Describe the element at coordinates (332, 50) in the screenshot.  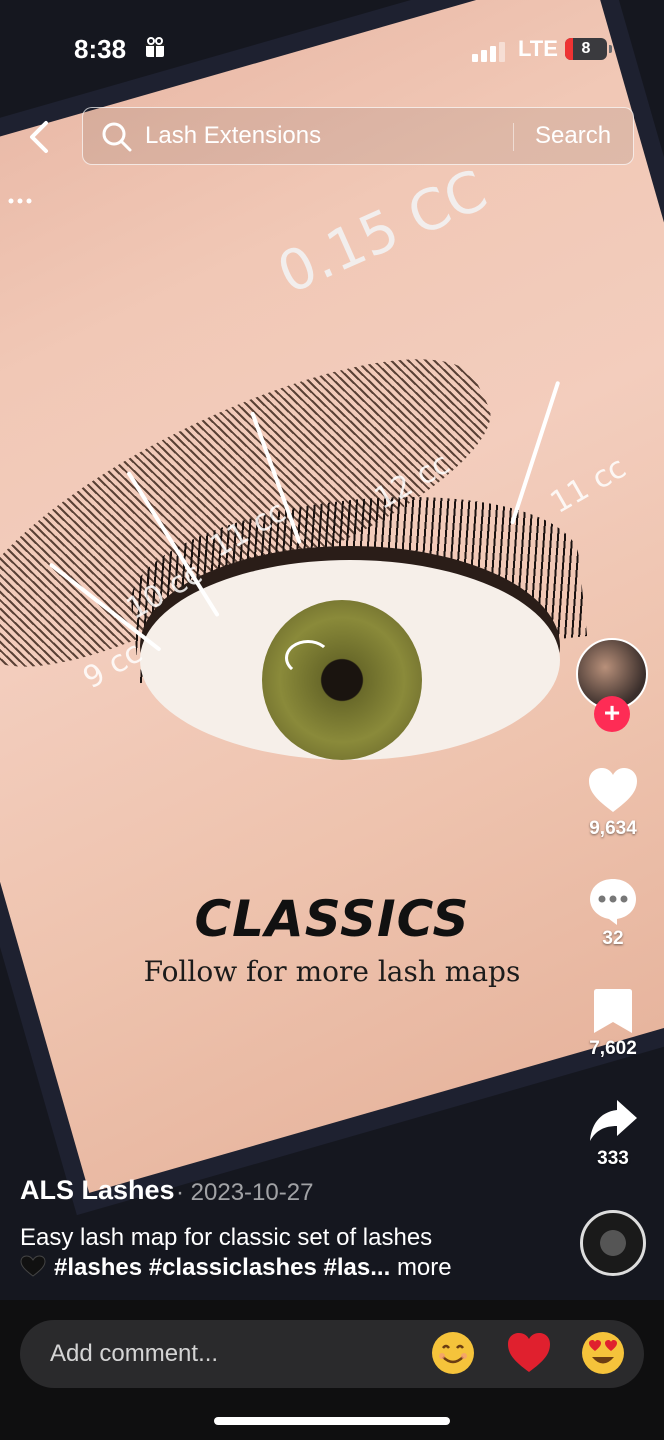
I see `status-bar: 8:38 LTE 8` at that location.